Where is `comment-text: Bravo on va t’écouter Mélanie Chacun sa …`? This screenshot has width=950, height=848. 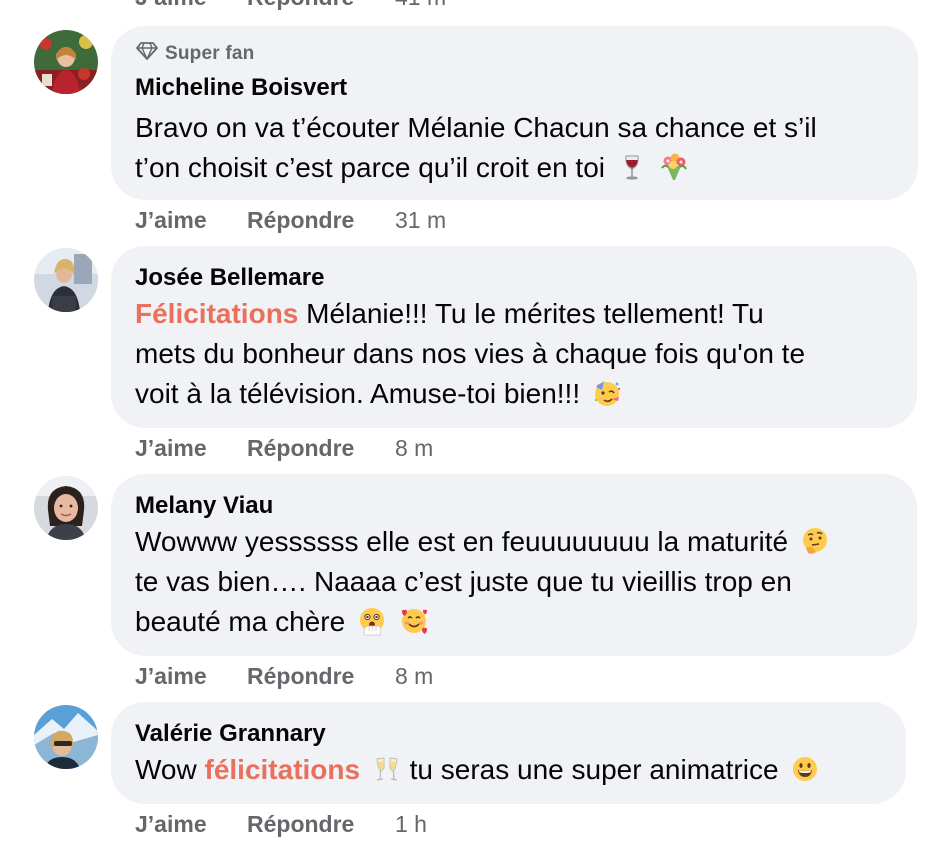 comment-text: Bravo on va t’écouter Mélanie Chacun sa … is located at coordinates (476, 148).